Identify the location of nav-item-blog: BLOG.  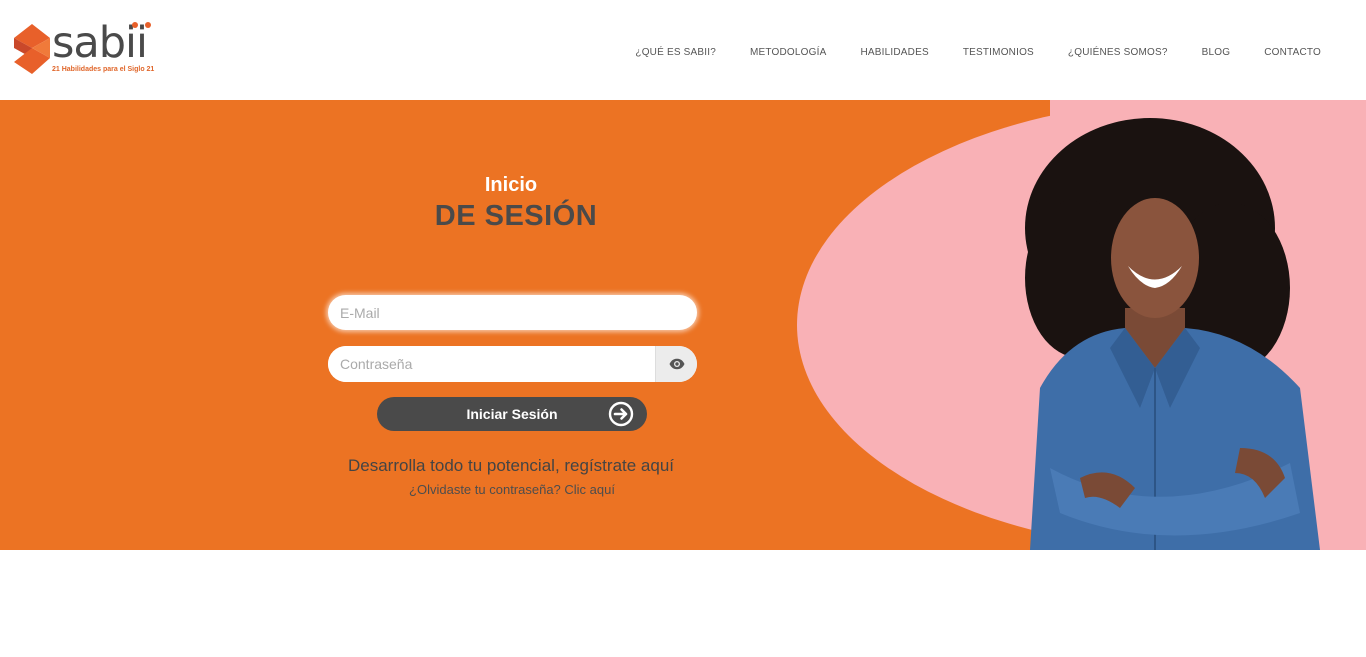
(1216, 52).